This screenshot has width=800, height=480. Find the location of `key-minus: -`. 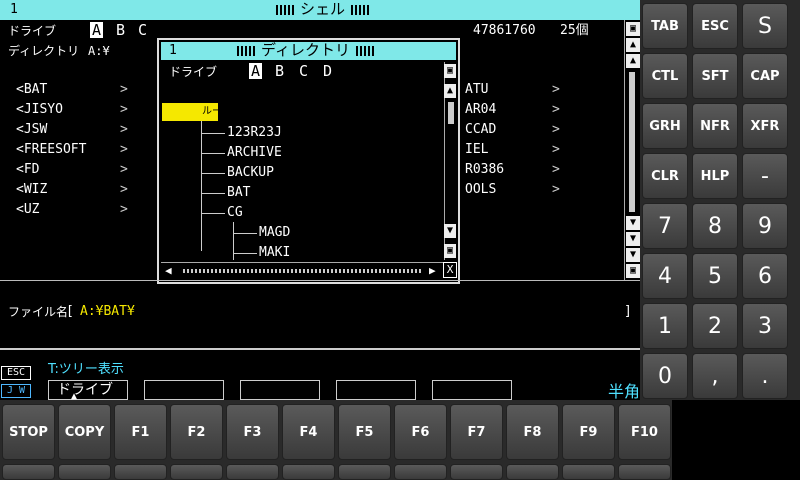

key-minus: - is located at coordinates (765, 176).